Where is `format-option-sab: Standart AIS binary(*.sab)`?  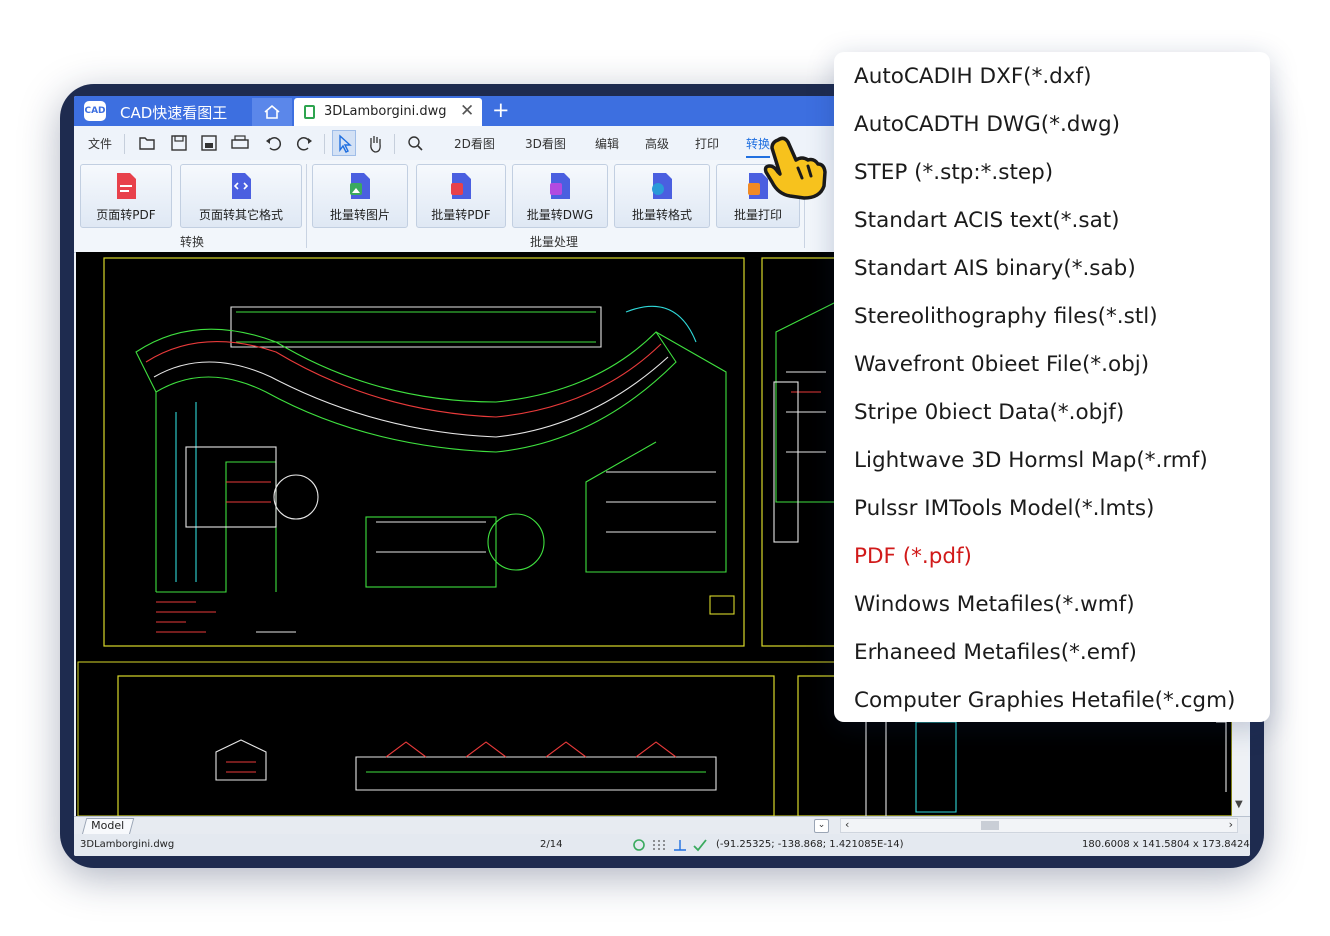 format-option-sab: Standart AIS binary(*.sab) is located at coordinates (995, 268).